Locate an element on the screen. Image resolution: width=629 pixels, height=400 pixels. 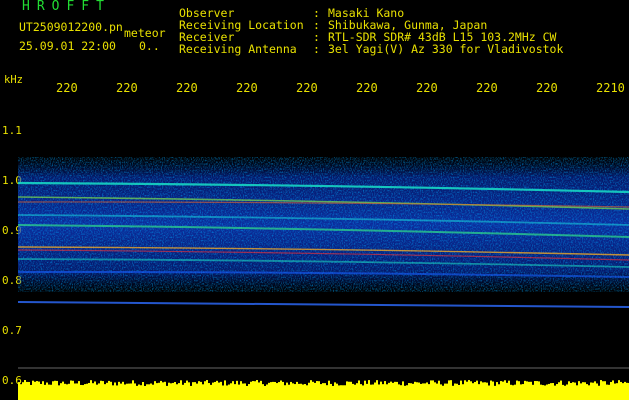
time-tick-label: 2201 is located at coordinates (67, 88).